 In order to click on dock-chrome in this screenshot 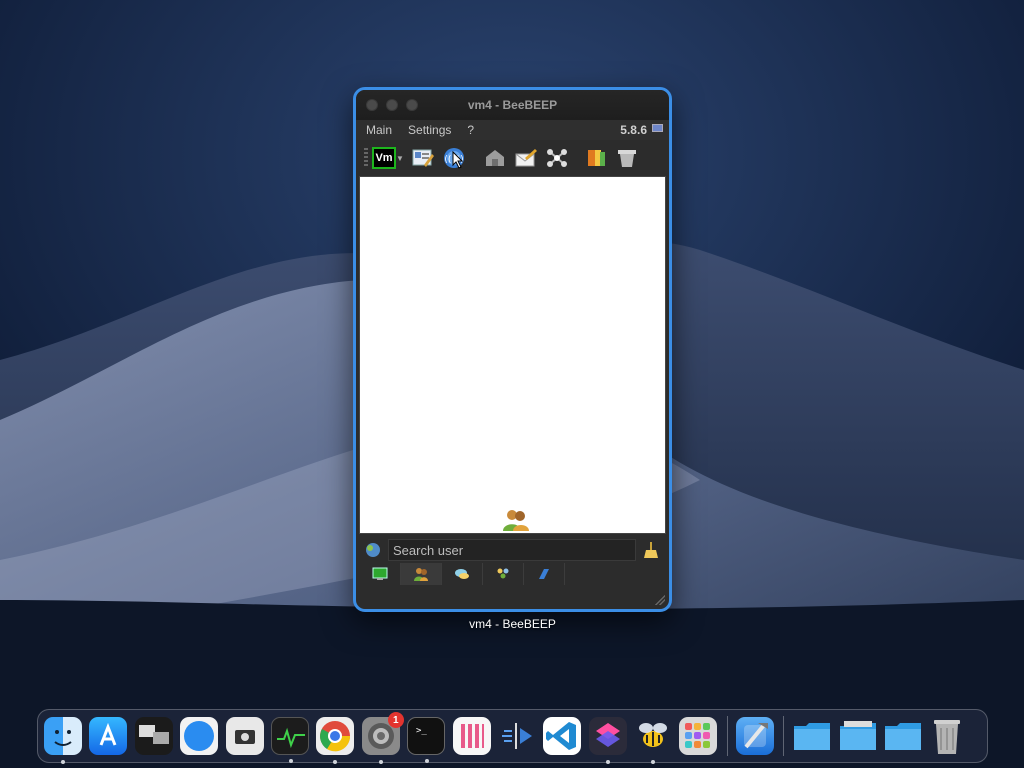, I will do `click(335, 740)`.